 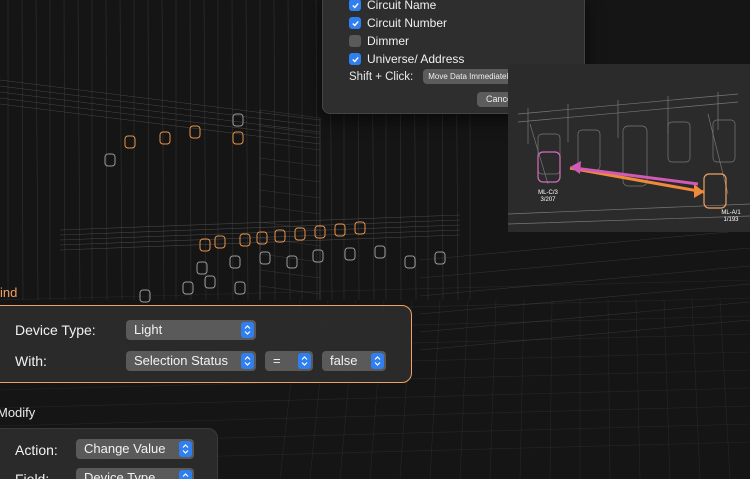 I want to click on modify-panel: Action: Change Value Field: Device Type, so click(x=109, y=453).